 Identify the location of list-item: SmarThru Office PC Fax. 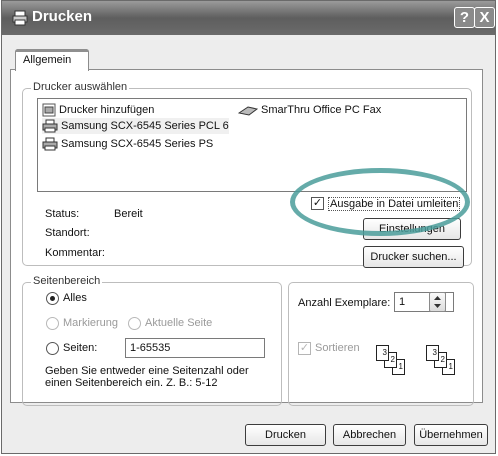
(309, 110).